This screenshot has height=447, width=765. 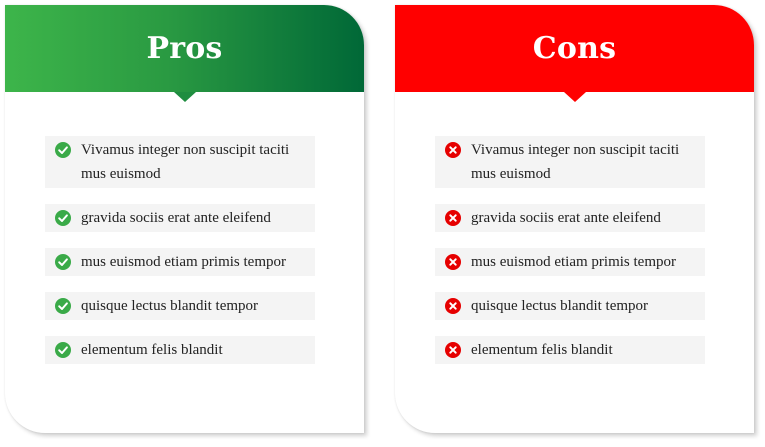 I want to click on pros-header: Pros, so click(x=184, y=53).